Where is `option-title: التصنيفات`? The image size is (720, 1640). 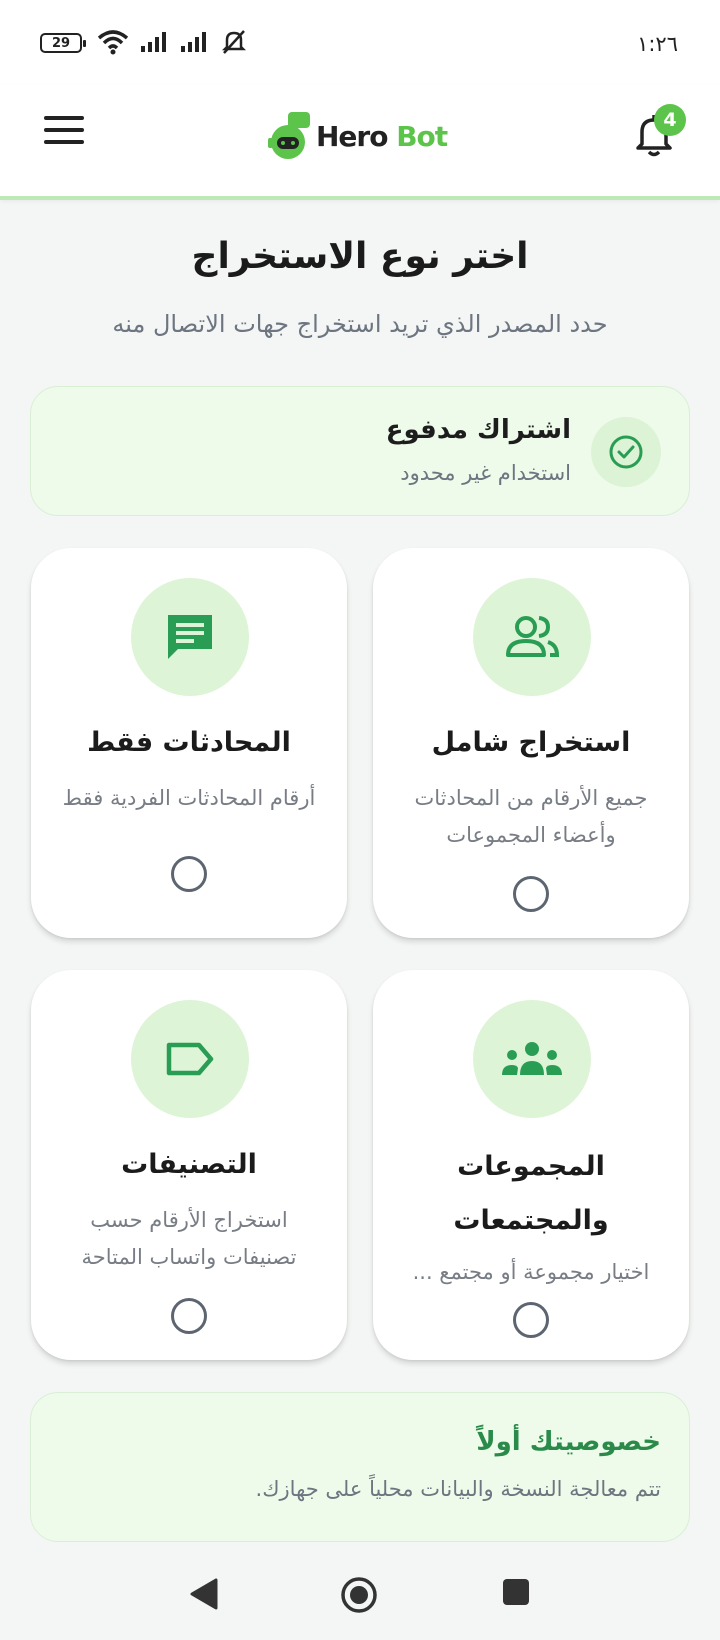
option-title: التصنيفات is located at coordinates (189, 1164).